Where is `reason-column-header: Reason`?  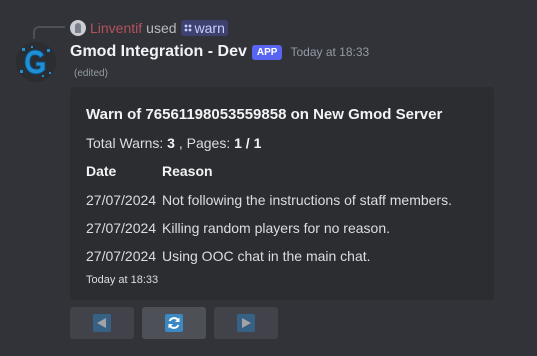
reason-column-header: Reason is located at coordinates (187, 171).